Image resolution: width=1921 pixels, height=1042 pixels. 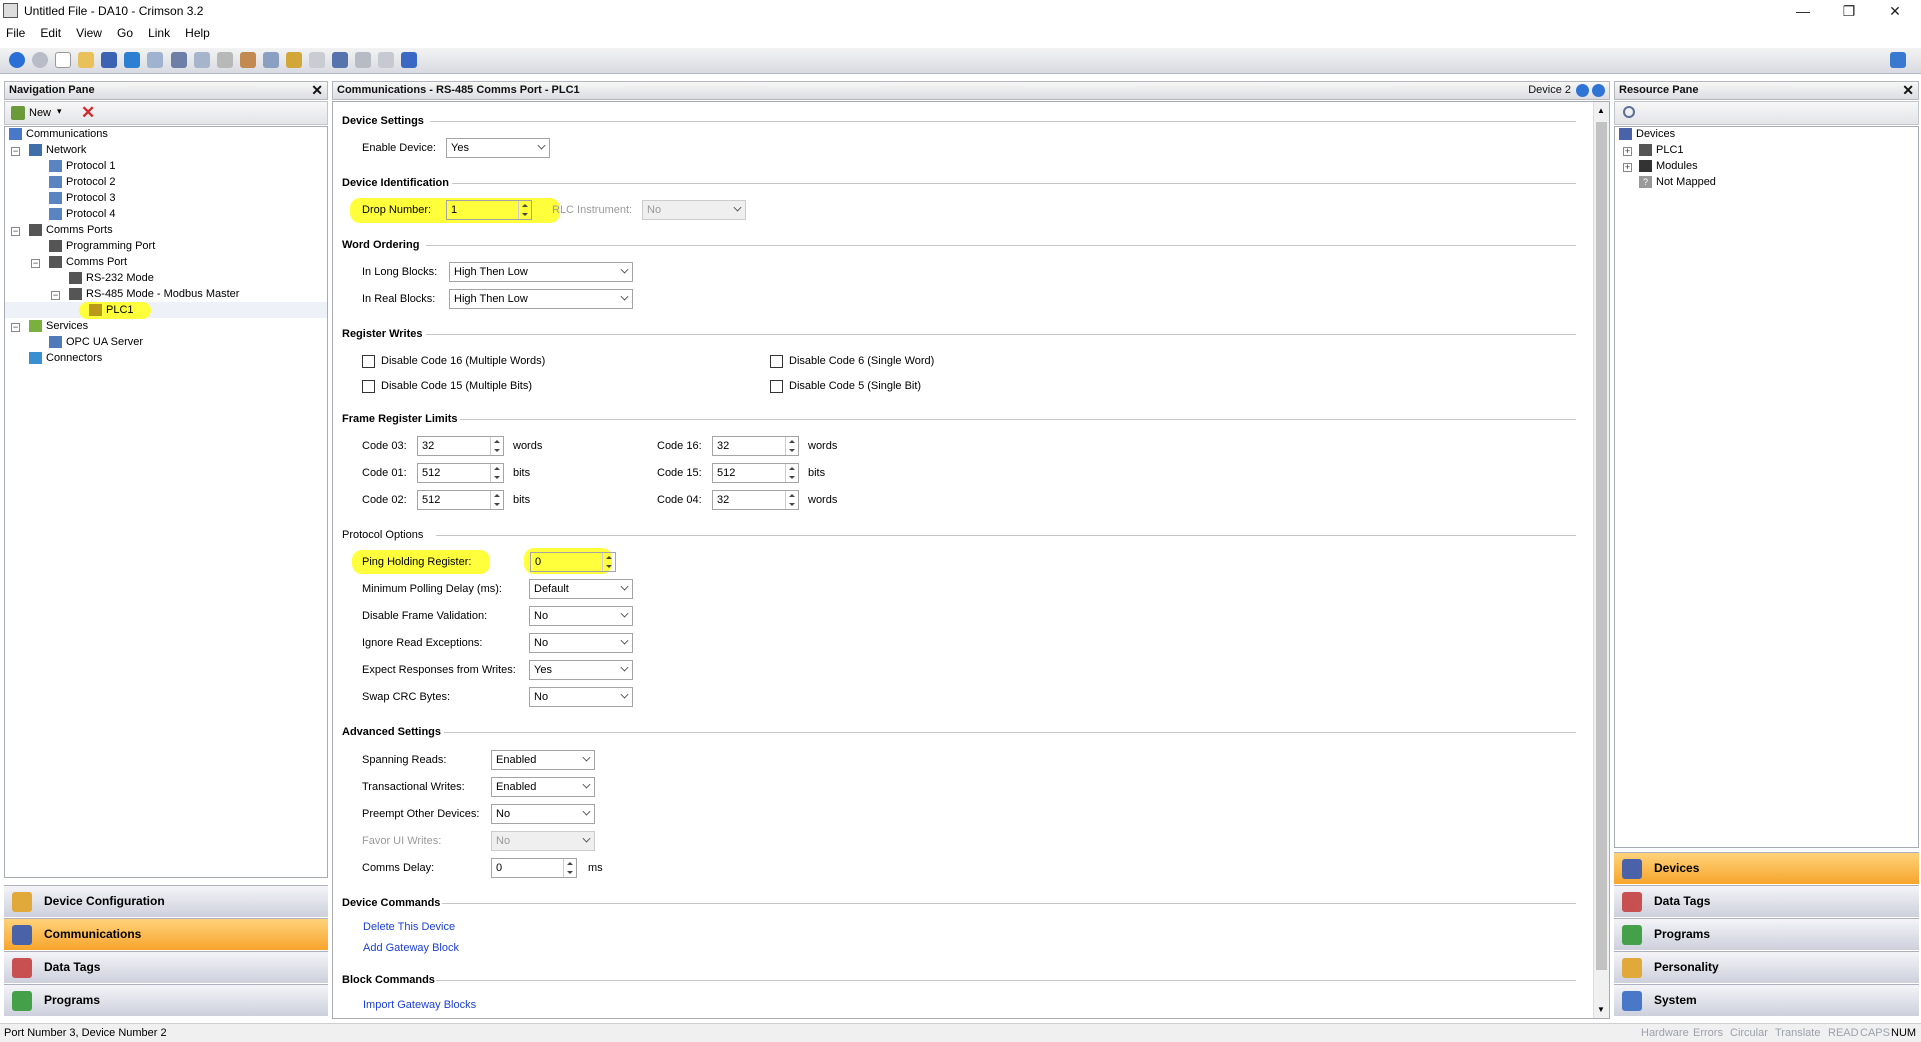 I want to click on save-icon, so click(x=109, y=60).